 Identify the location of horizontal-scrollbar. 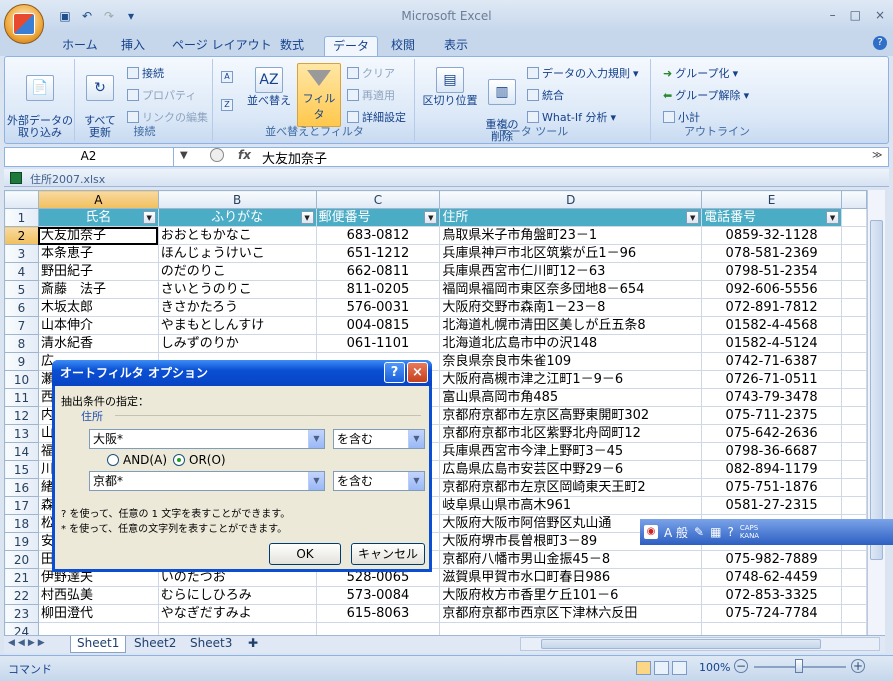
(700, 644).